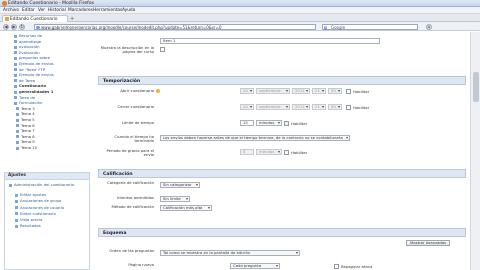 The image size is (480, 270). Describe the element at coordinates (335, 107) in the screenshot. I see `close-minute-select: 00` at that location.